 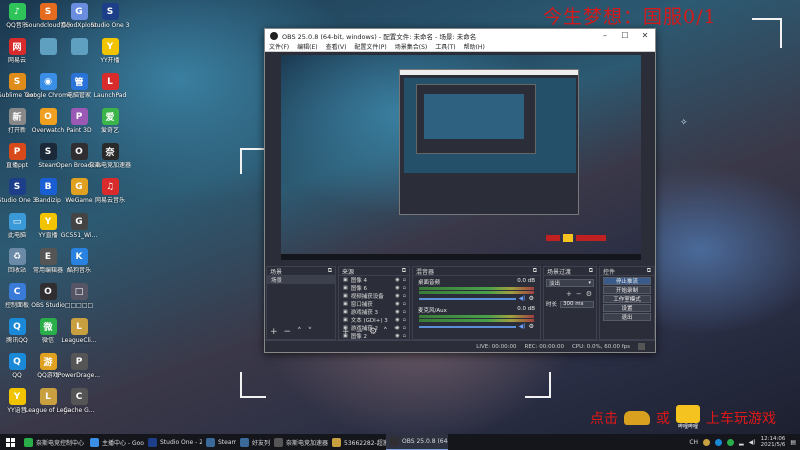 I want to click on menu-item: 查看(V), so click(x=336, y=46).